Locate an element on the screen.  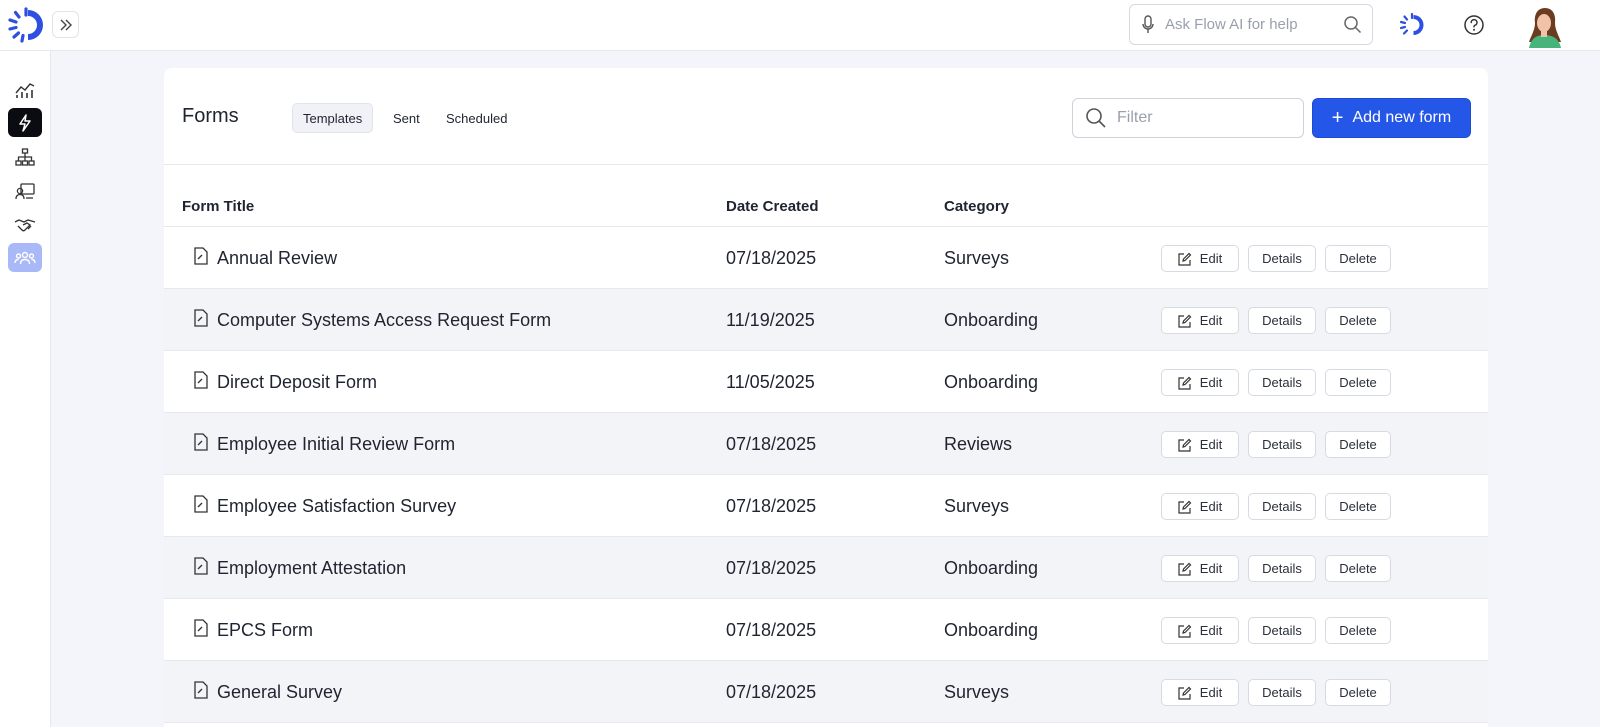
column-header-date-created: Date Created is located at coordinates (772, 206).